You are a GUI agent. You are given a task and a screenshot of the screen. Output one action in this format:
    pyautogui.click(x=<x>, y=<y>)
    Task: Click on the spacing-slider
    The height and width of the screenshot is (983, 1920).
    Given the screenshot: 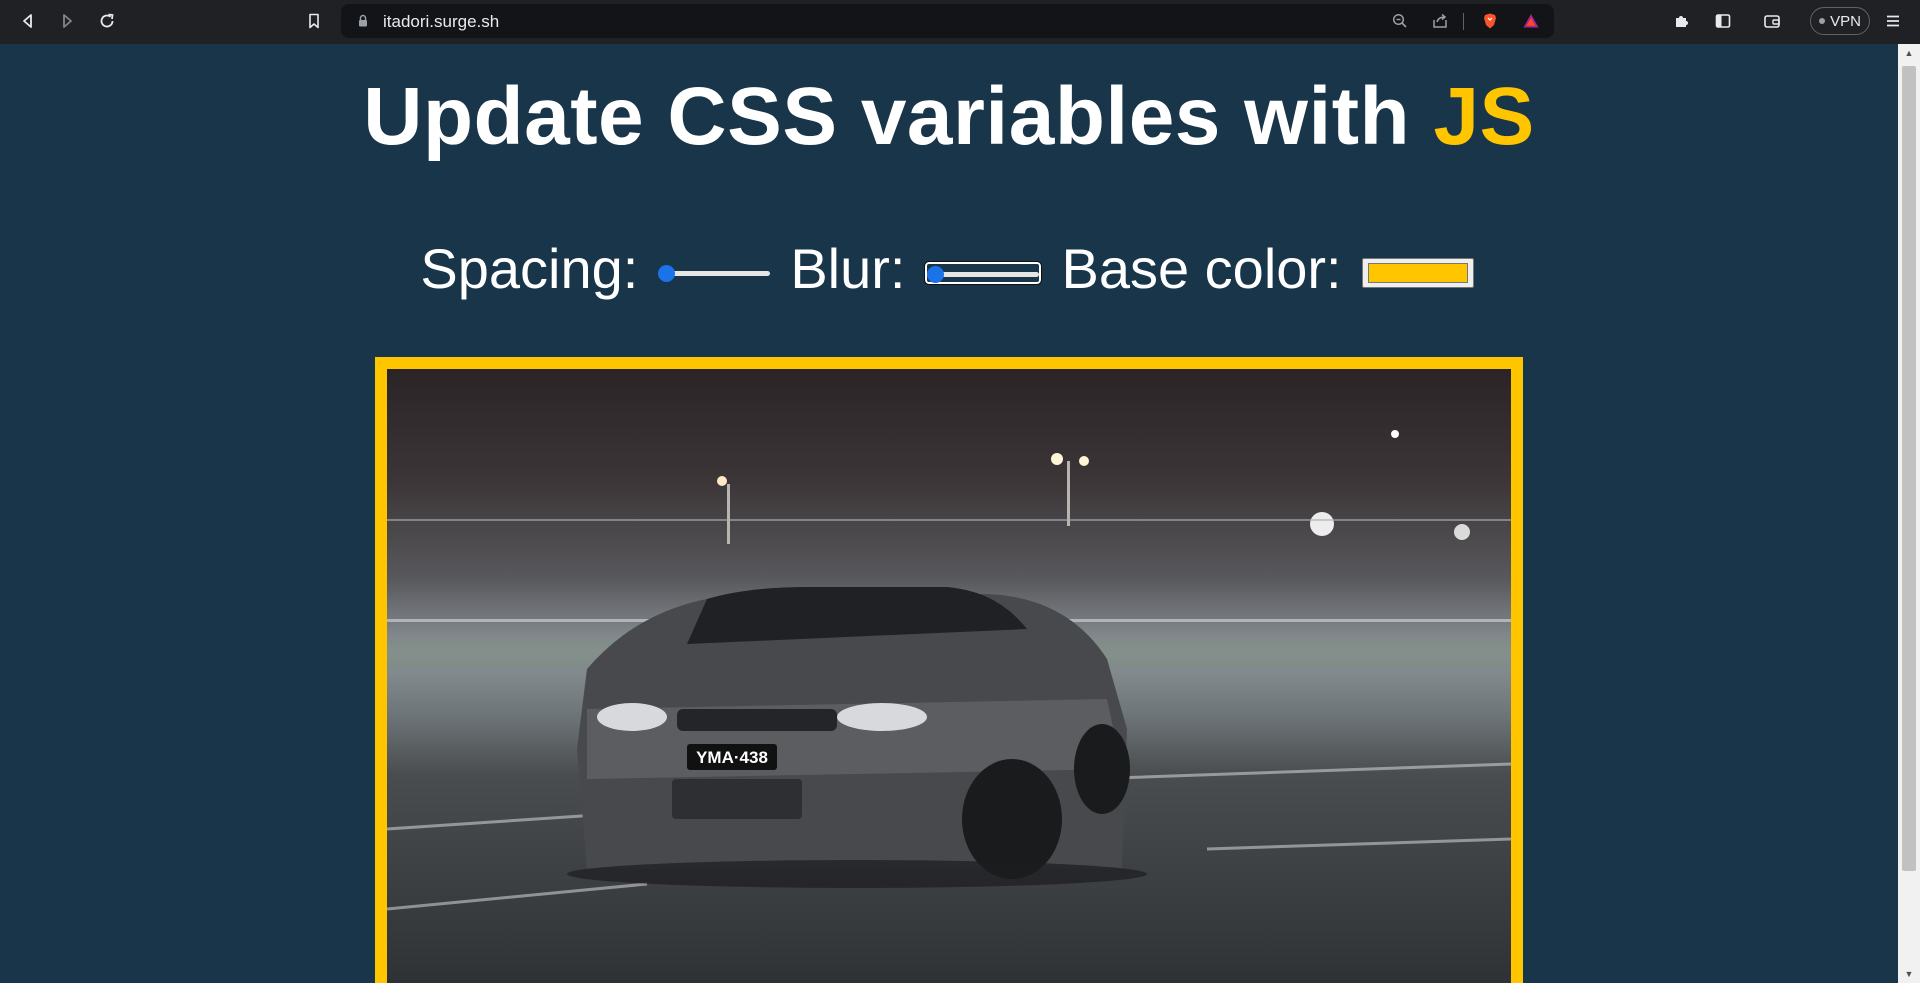 What is the action you would take?
    pyautogui.click(x=714, y=273)
    